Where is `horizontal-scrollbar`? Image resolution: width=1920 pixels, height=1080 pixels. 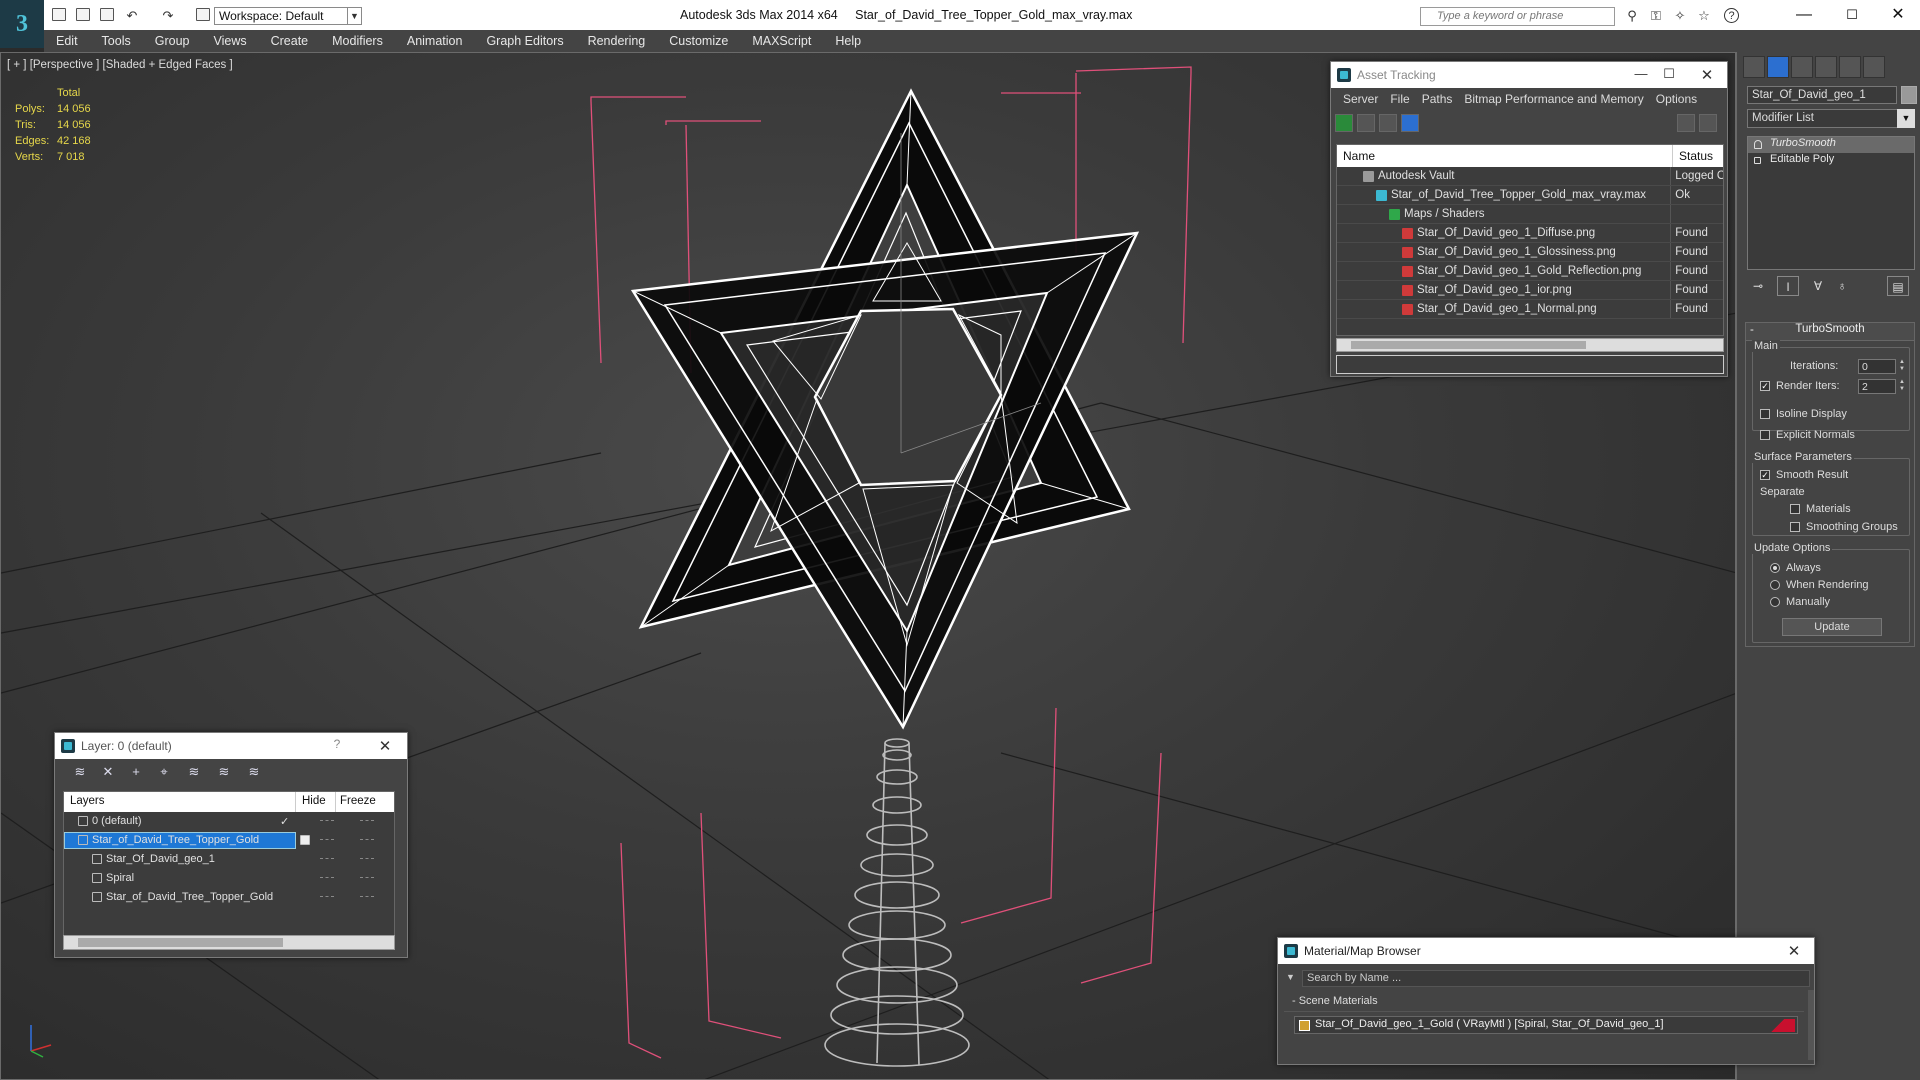
horizontal-scrollbar is located at coordinates (229, 942).